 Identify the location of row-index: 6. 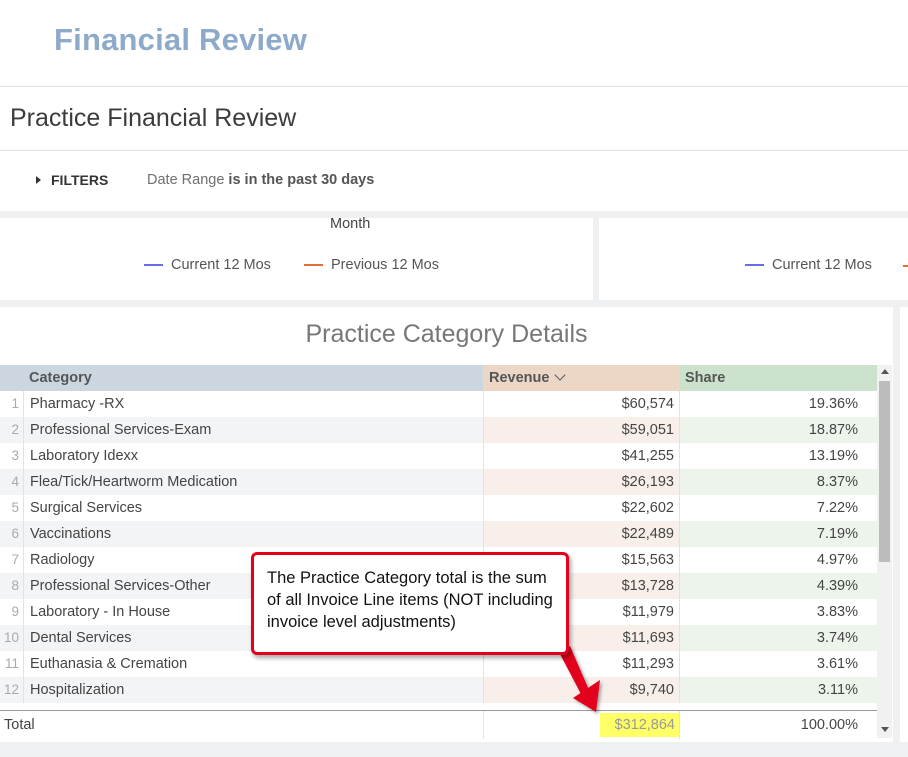
(11, 534).